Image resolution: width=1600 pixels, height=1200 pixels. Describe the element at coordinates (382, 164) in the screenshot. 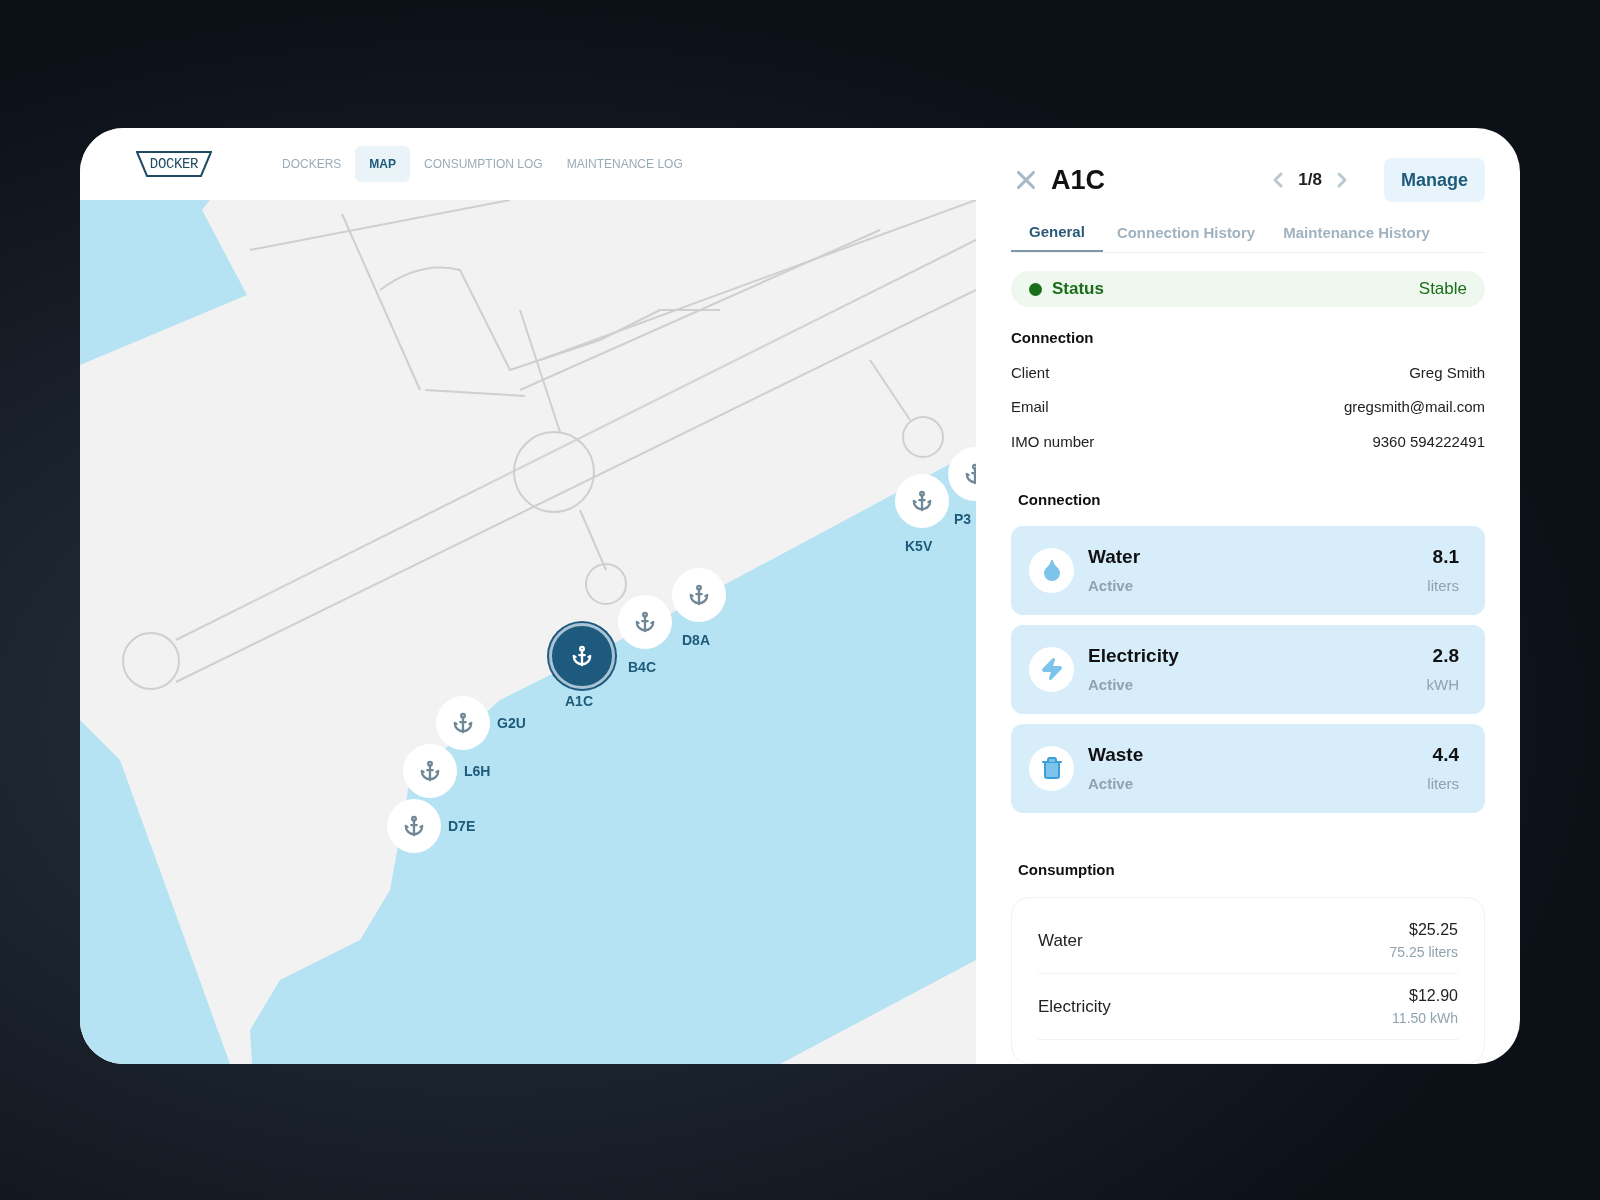

I see `nav-tab: MAP` at that location.